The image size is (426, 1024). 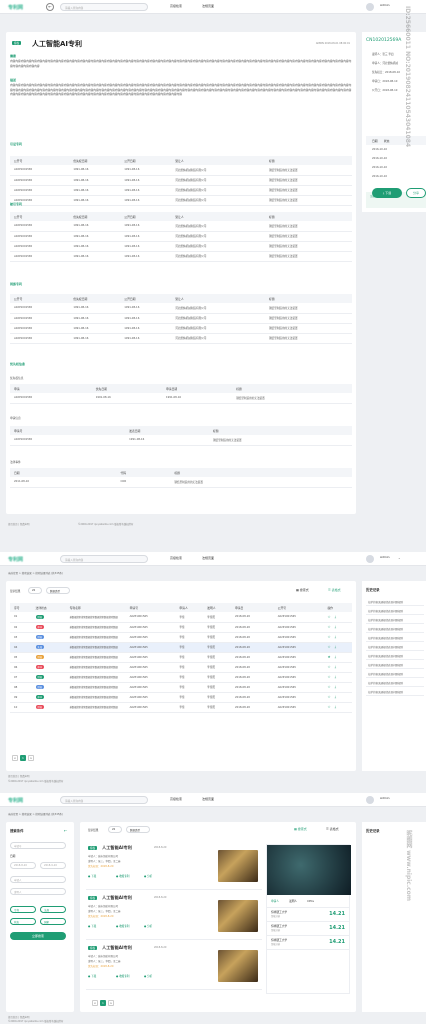 I want to click on share-button: 分享, so click(x=416, y=193).